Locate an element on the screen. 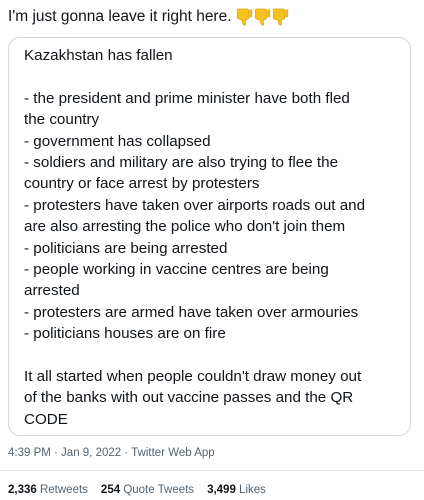 This screenshot has height=500, width=424. likes-label: Likes is located at coordinates (252, 490).